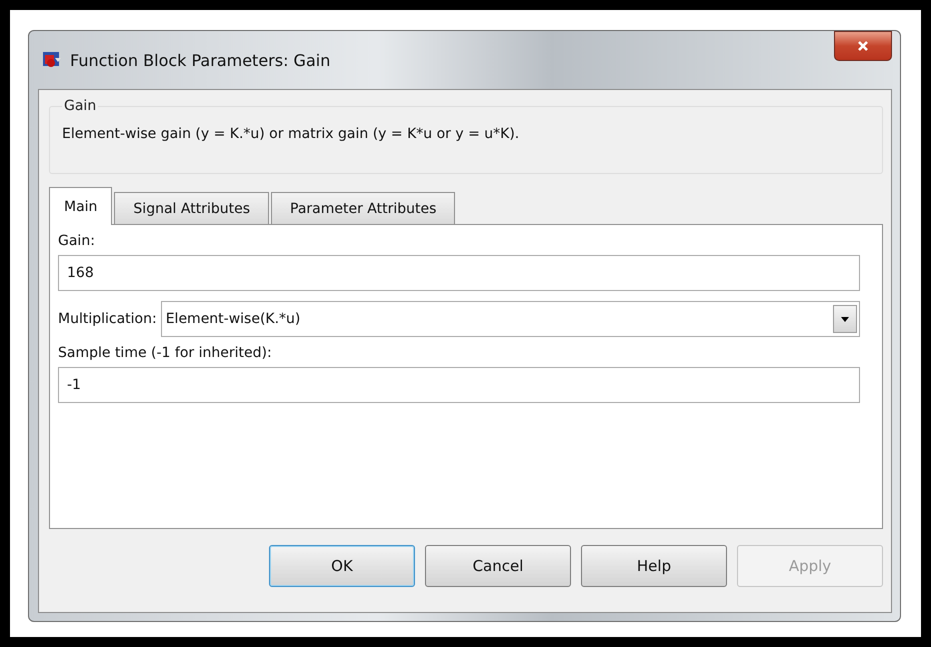 This screenshot has width=931, height=647. I want to click on input-field: 168, so click(459, 273).